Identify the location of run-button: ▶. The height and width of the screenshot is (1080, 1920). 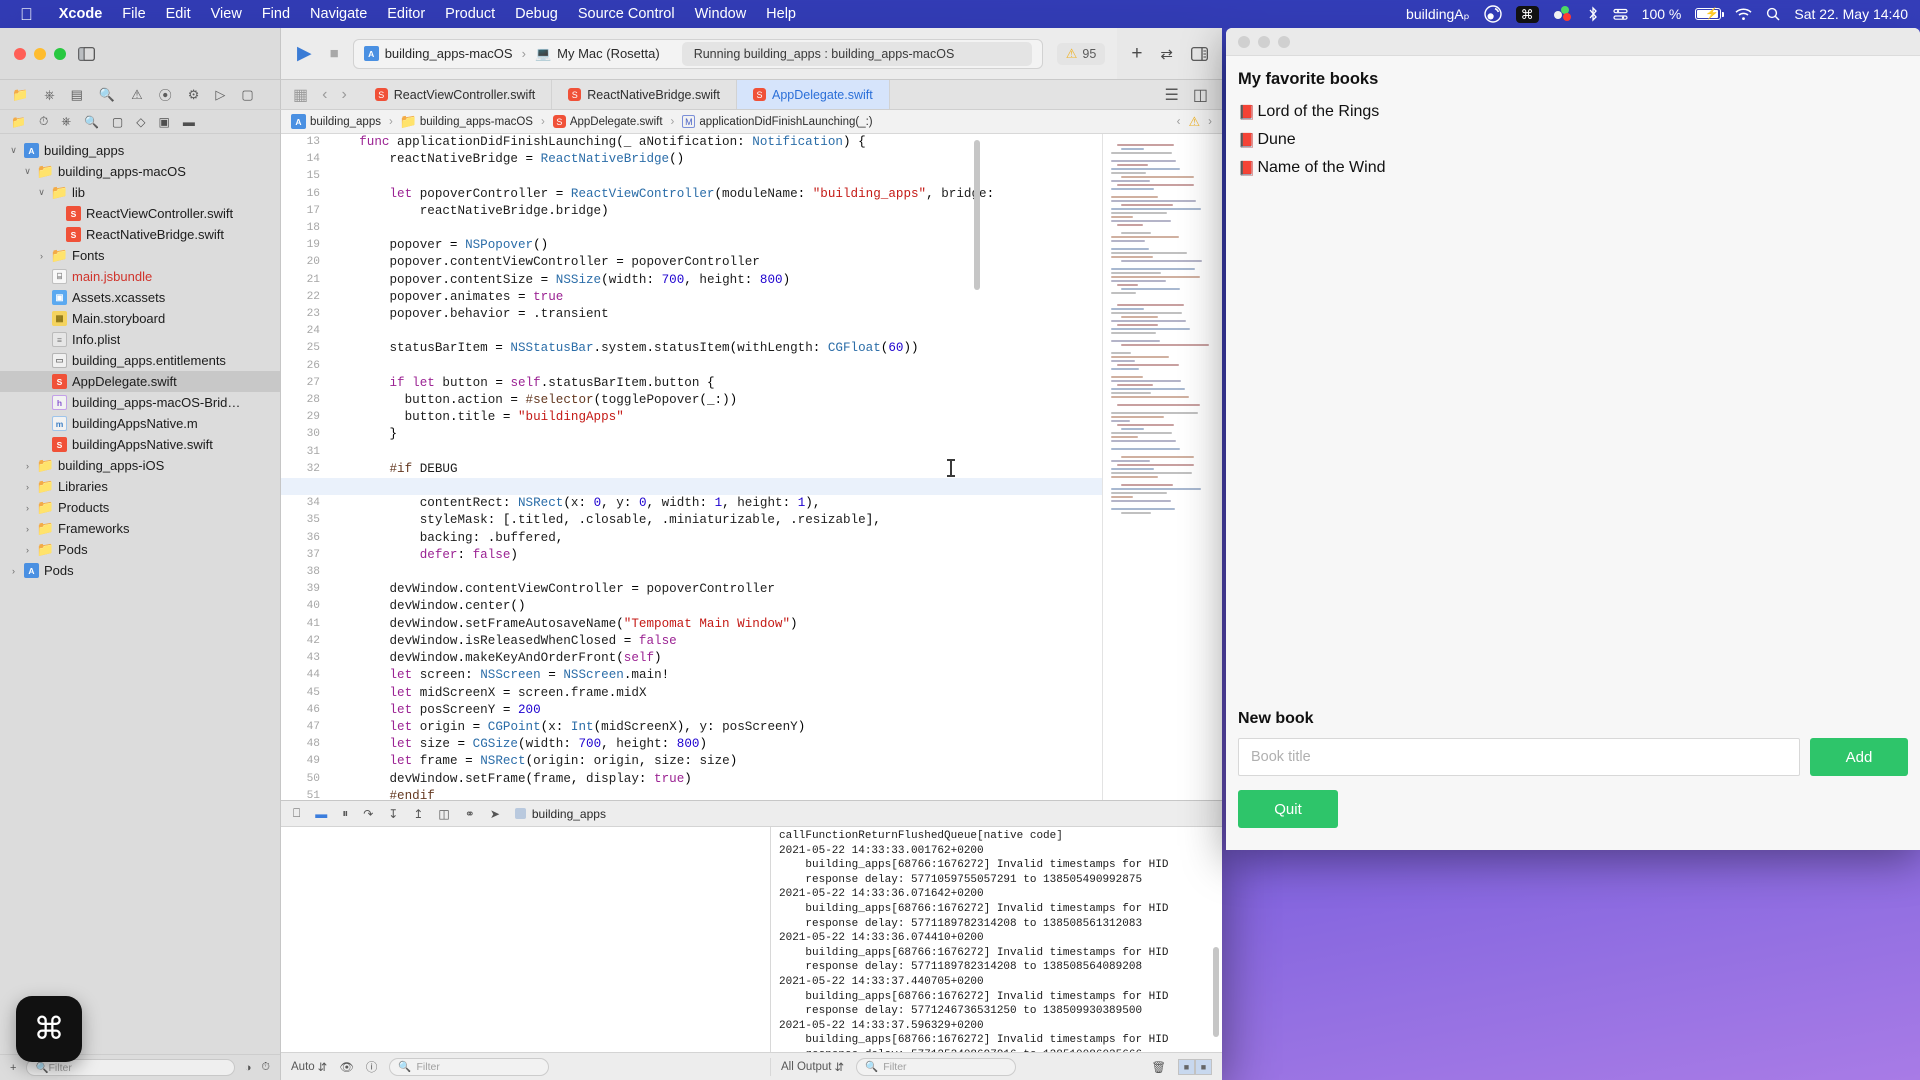
(304, 53).